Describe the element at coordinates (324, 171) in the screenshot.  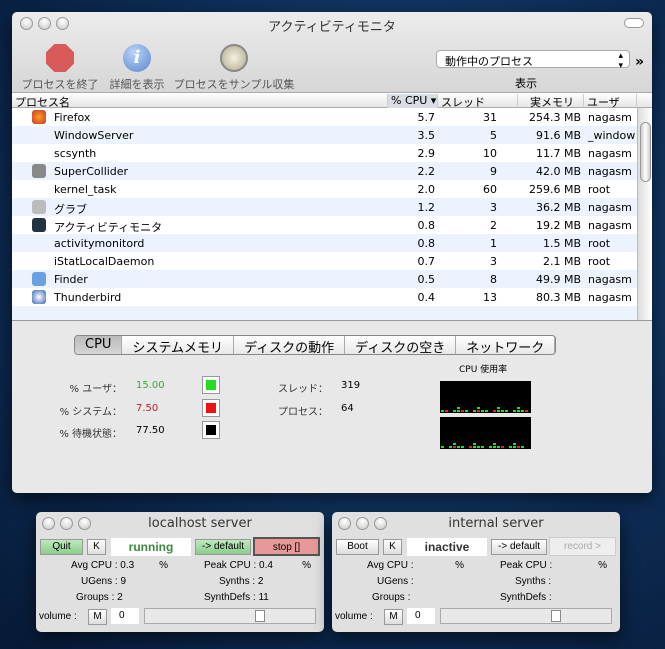
I see `table-row: SuperCollider 2.2 9 42.0 MB nagasm` at that location.